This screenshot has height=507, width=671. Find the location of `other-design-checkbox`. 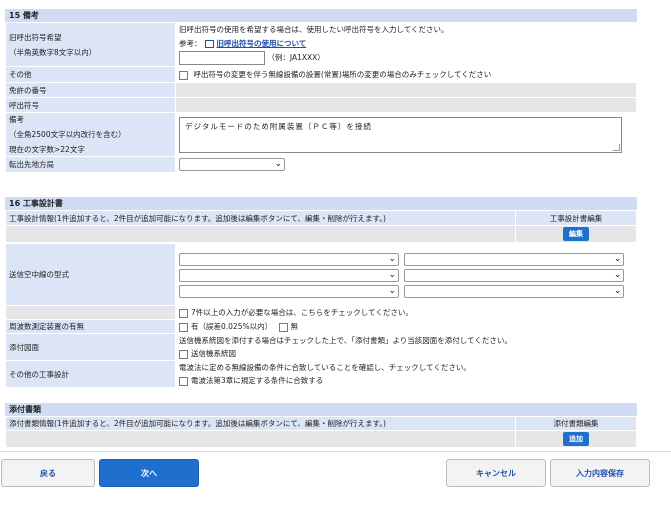

other-design-checkbox is located at coordinates (183, 381).